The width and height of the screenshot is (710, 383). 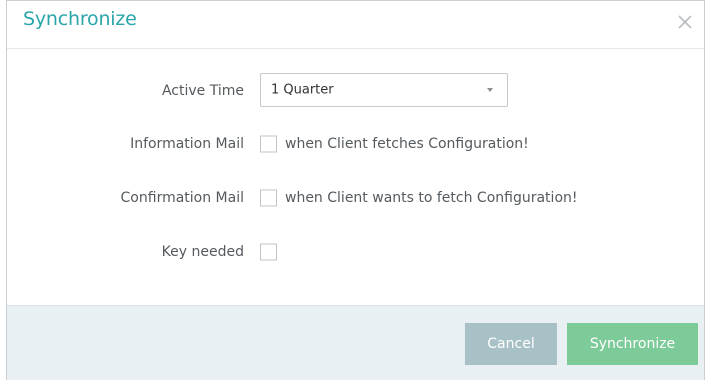 I want to click on chevron-down-icon, so click(x=490, y=90).